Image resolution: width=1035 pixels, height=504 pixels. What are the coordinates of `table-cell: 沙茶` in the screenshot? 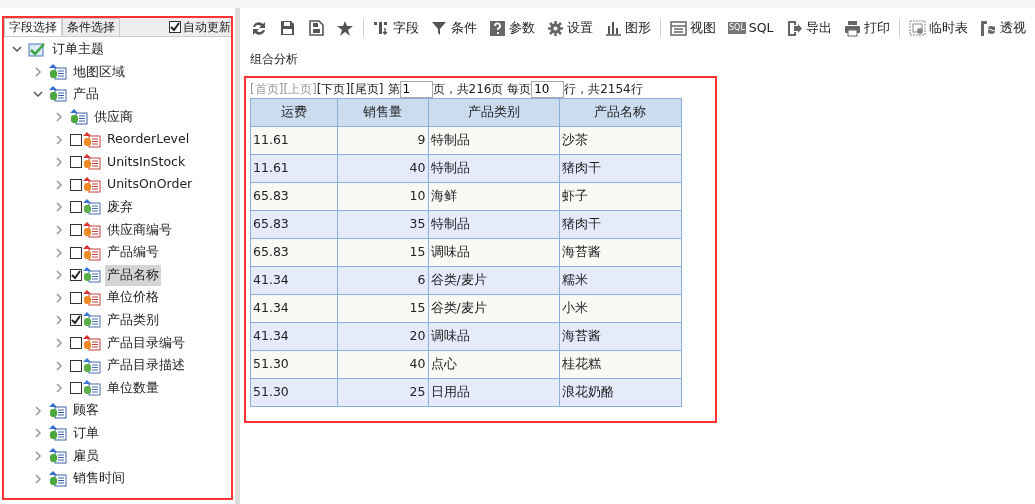 It's located at (620, 140).